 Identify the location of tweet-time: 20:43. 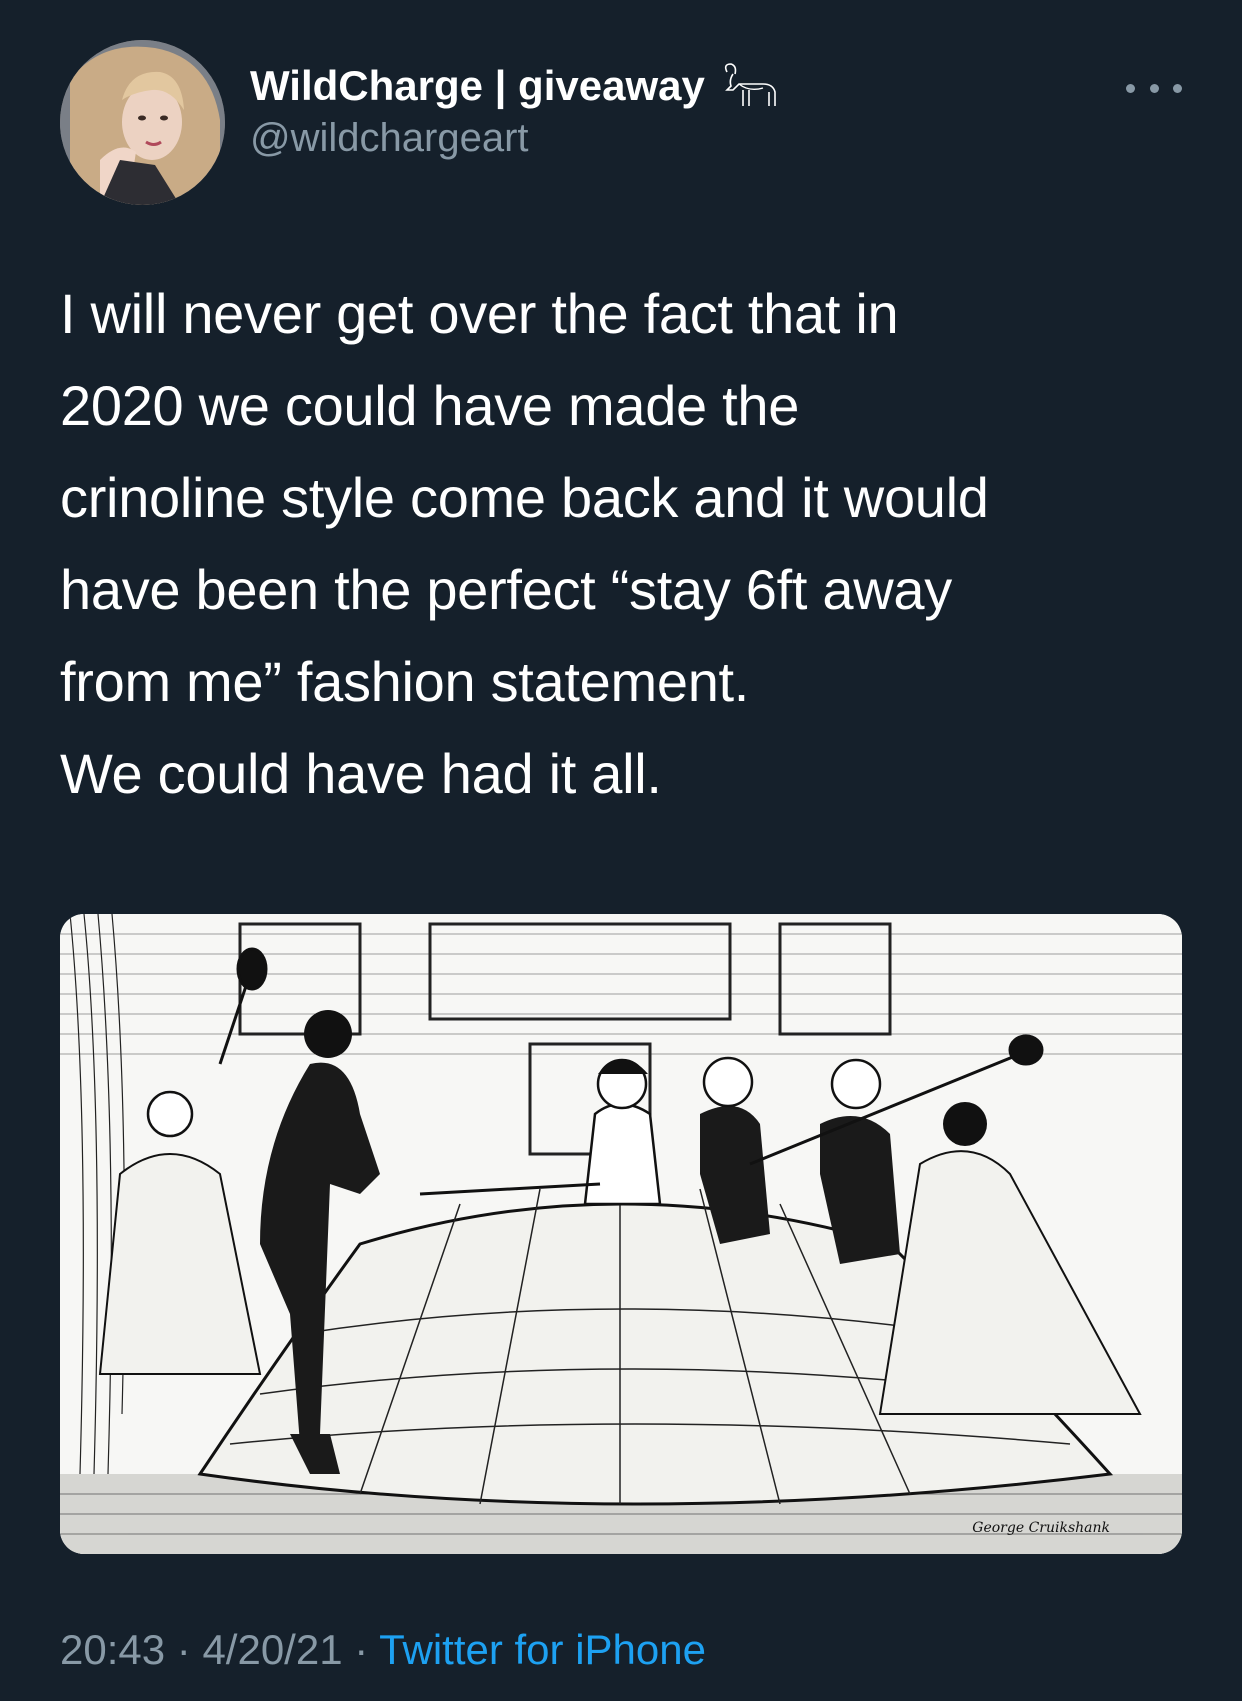
(112, 1649).